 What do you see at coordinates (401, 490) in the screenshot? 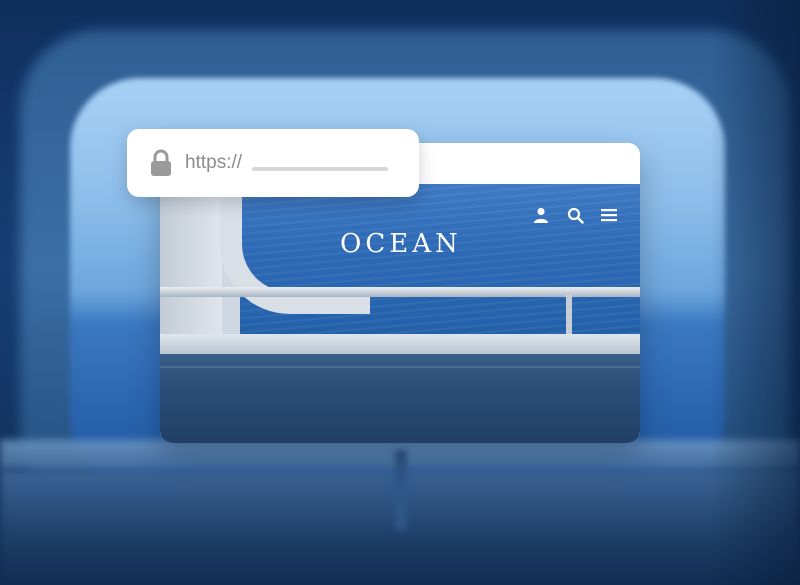
I see `background-post` at bounding box center [401, 490].